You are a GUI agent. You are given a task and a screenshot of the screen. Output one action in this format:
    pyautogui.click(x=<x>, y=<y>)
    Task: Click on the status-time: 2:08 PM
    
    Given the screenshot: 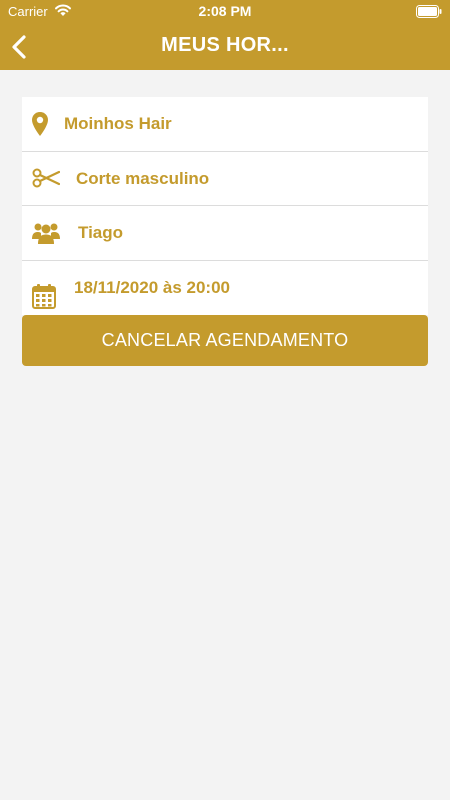 What is the action you would take?
    pyautogui.click(x=225, y=11)
    